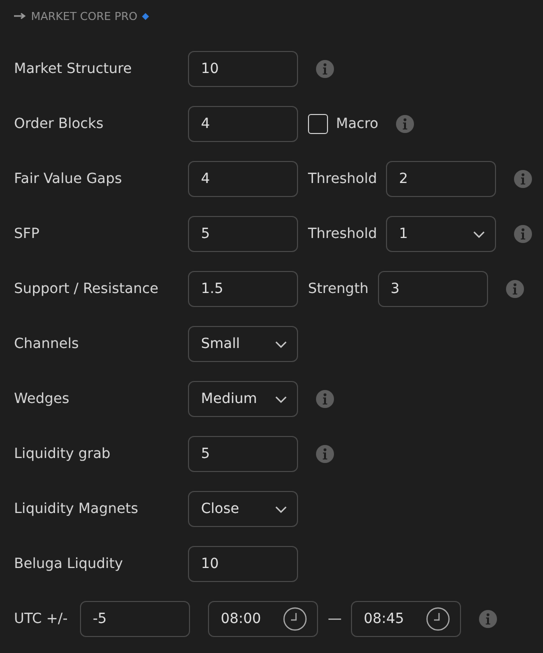 The width and height of the screenshot is (543, 653). Describe the element at coordinates (59, 124) in the screenshot. I see `field-label: Order Blocks` at that location.